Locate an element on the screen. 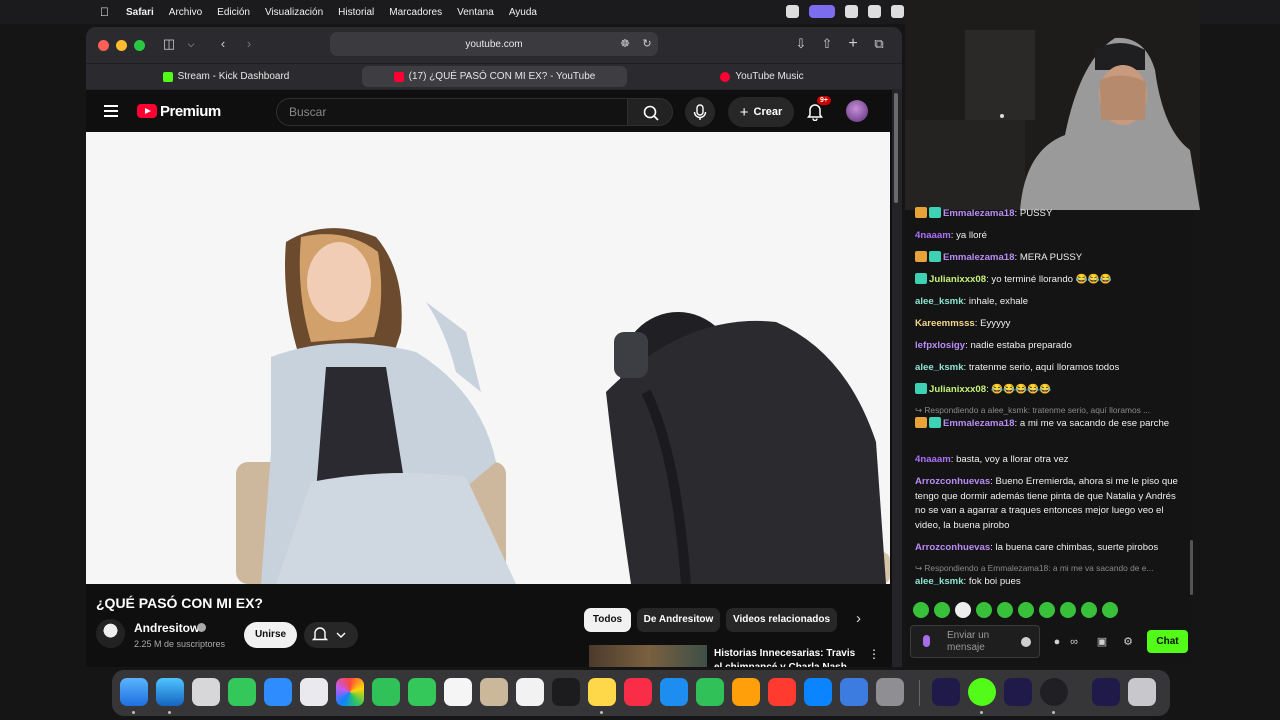  chip-todos: Todos is located at coordinates (607, 620).